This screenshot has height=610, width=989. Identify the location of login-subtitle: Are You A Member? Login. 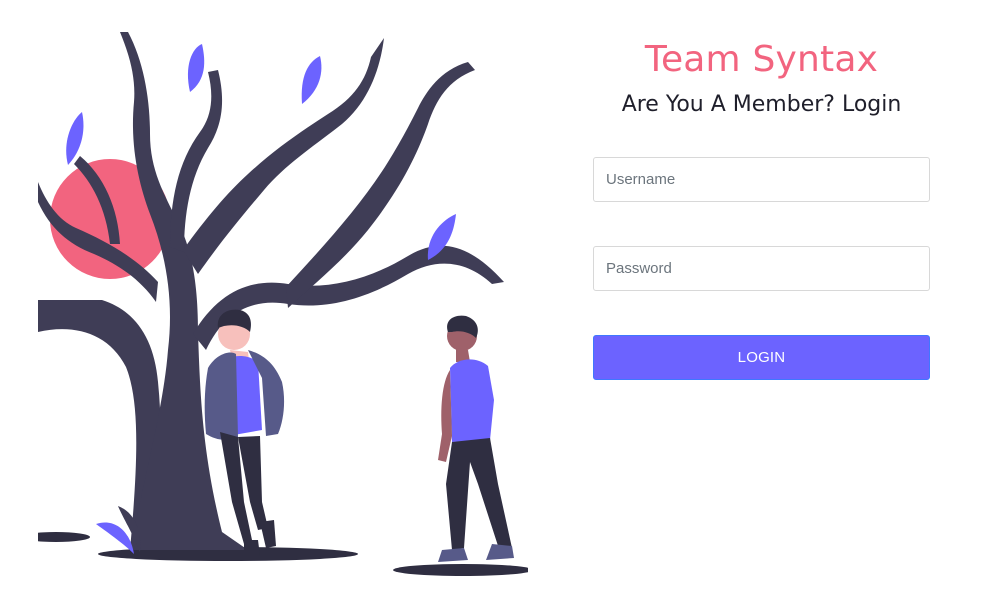
(761, 104).